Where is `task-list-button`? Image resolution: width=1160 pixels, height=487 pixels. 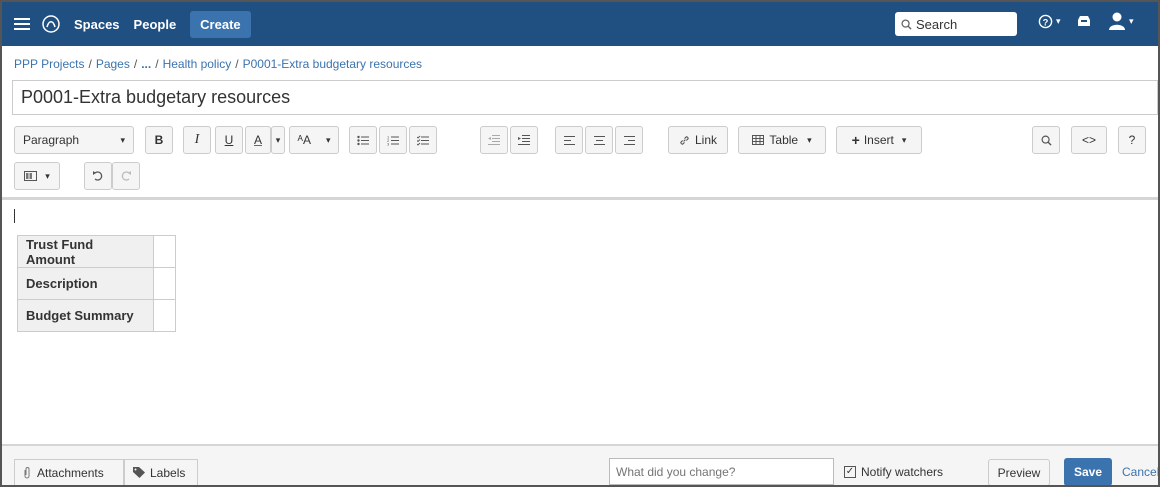 task-list-button is located at coordinates (423, 140).